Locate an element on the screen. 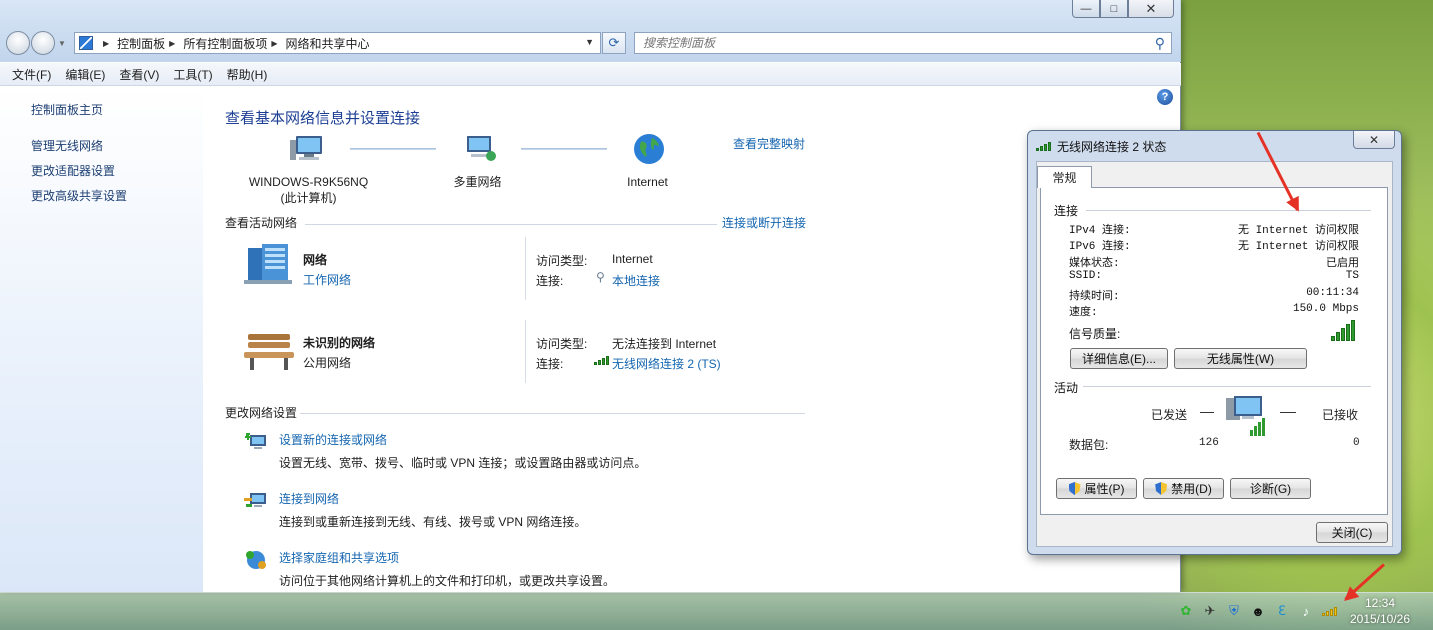  sidebar-item-advanced-sharing: 更改高级共享设置 is located at coordinates (79, 195).